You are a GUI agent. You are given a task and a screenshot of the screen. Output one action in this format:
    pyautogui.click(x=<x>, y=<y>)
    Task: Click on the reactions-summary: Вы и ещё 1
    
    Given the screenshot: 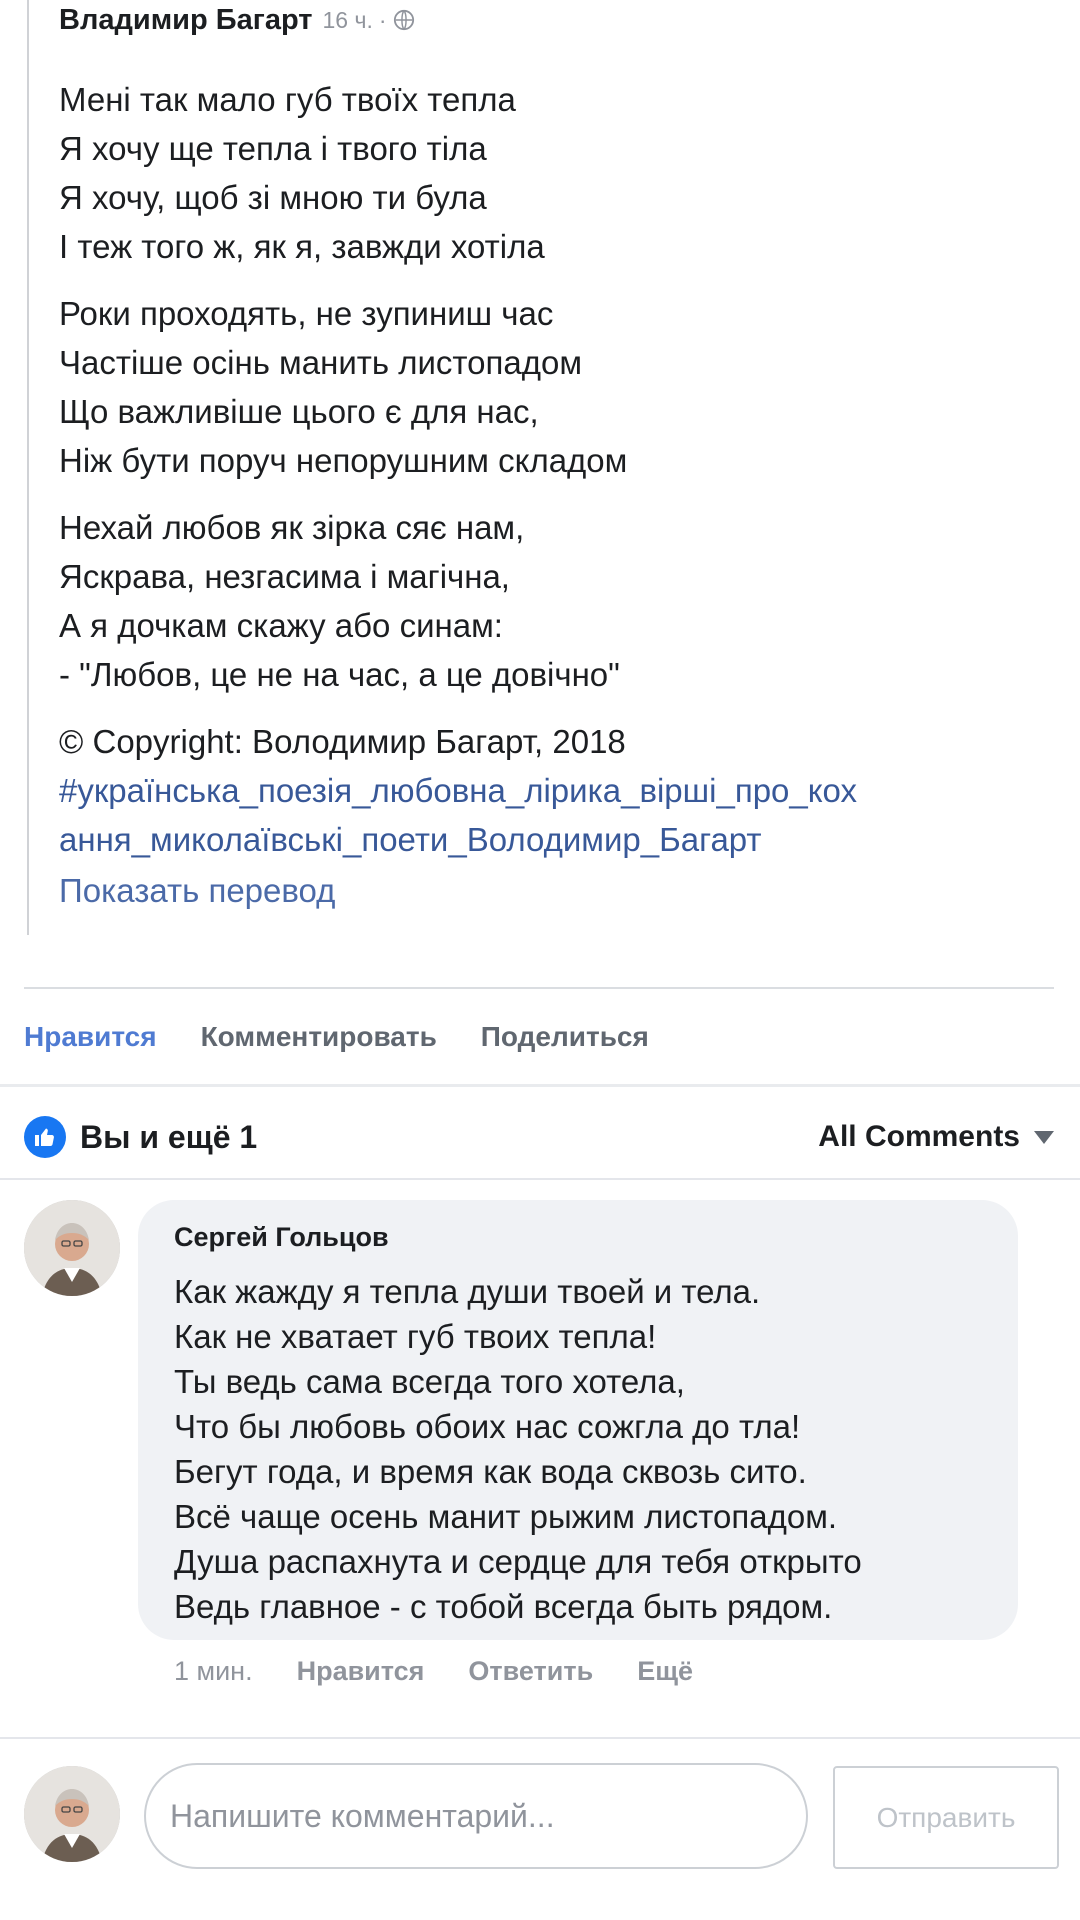 What is the action you would take?
    pyautogui.click(x=140, y=1137)
    